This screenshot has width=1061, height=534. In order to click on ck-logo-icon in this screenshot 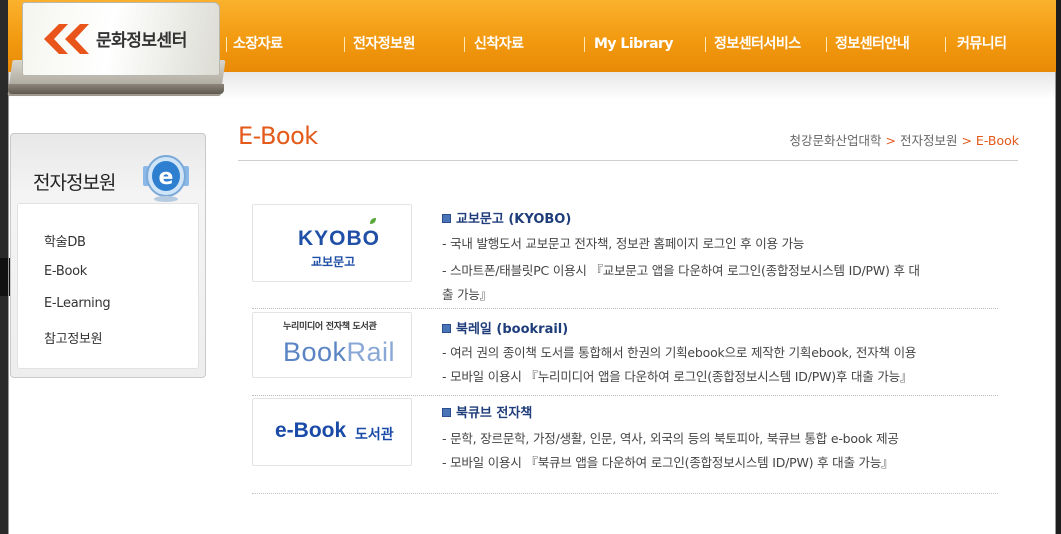, I will do `click(66, 39)`.